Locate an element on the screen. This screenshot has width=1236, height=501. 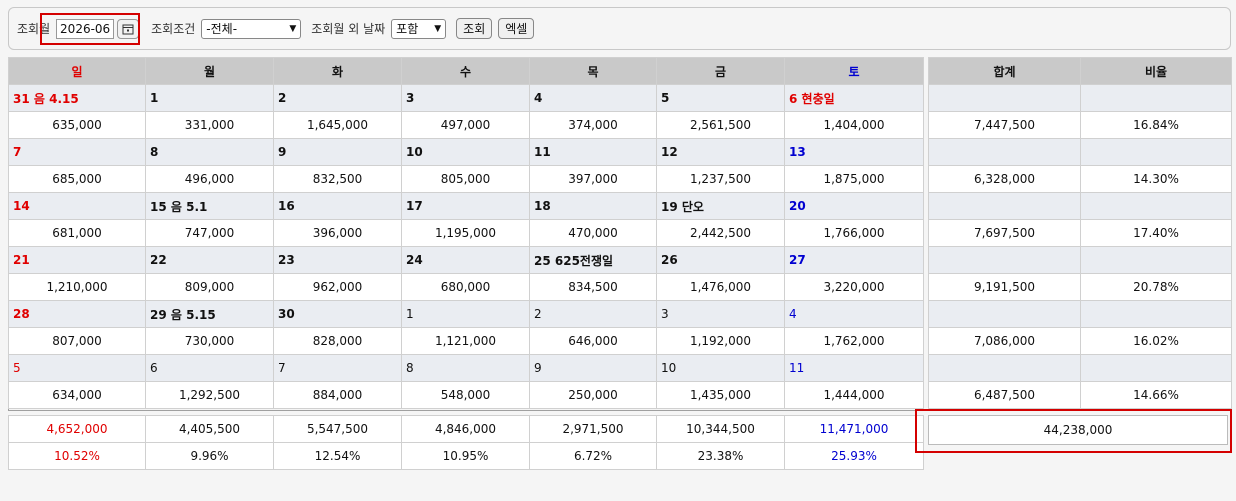
weekday-header: 일 is located at coordinates (77, 71).